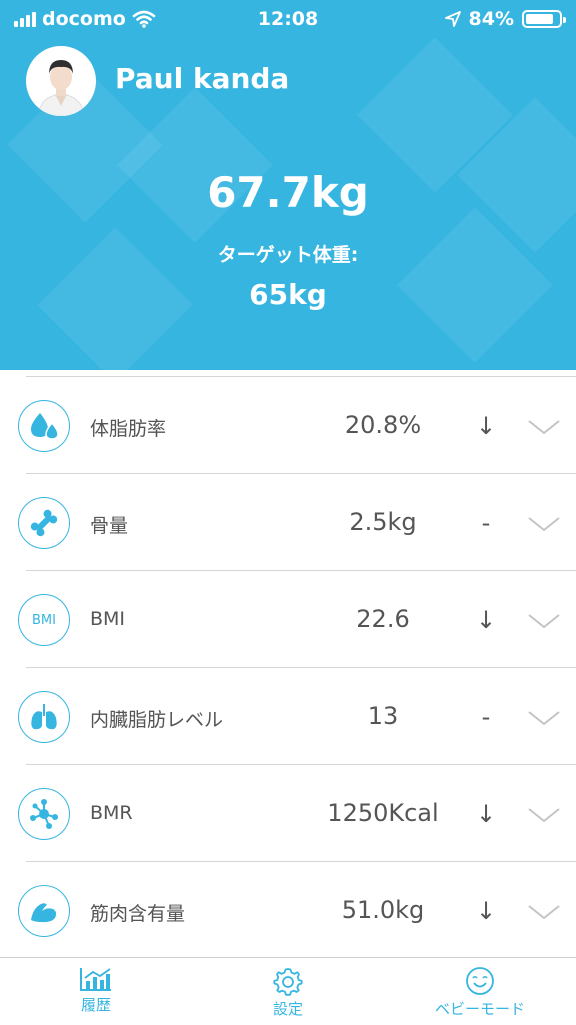 The image size is (576, 1025). Describe the element at coordinates (44, 911) in the screenshot. I see `muscle-arm-icon` at that location.